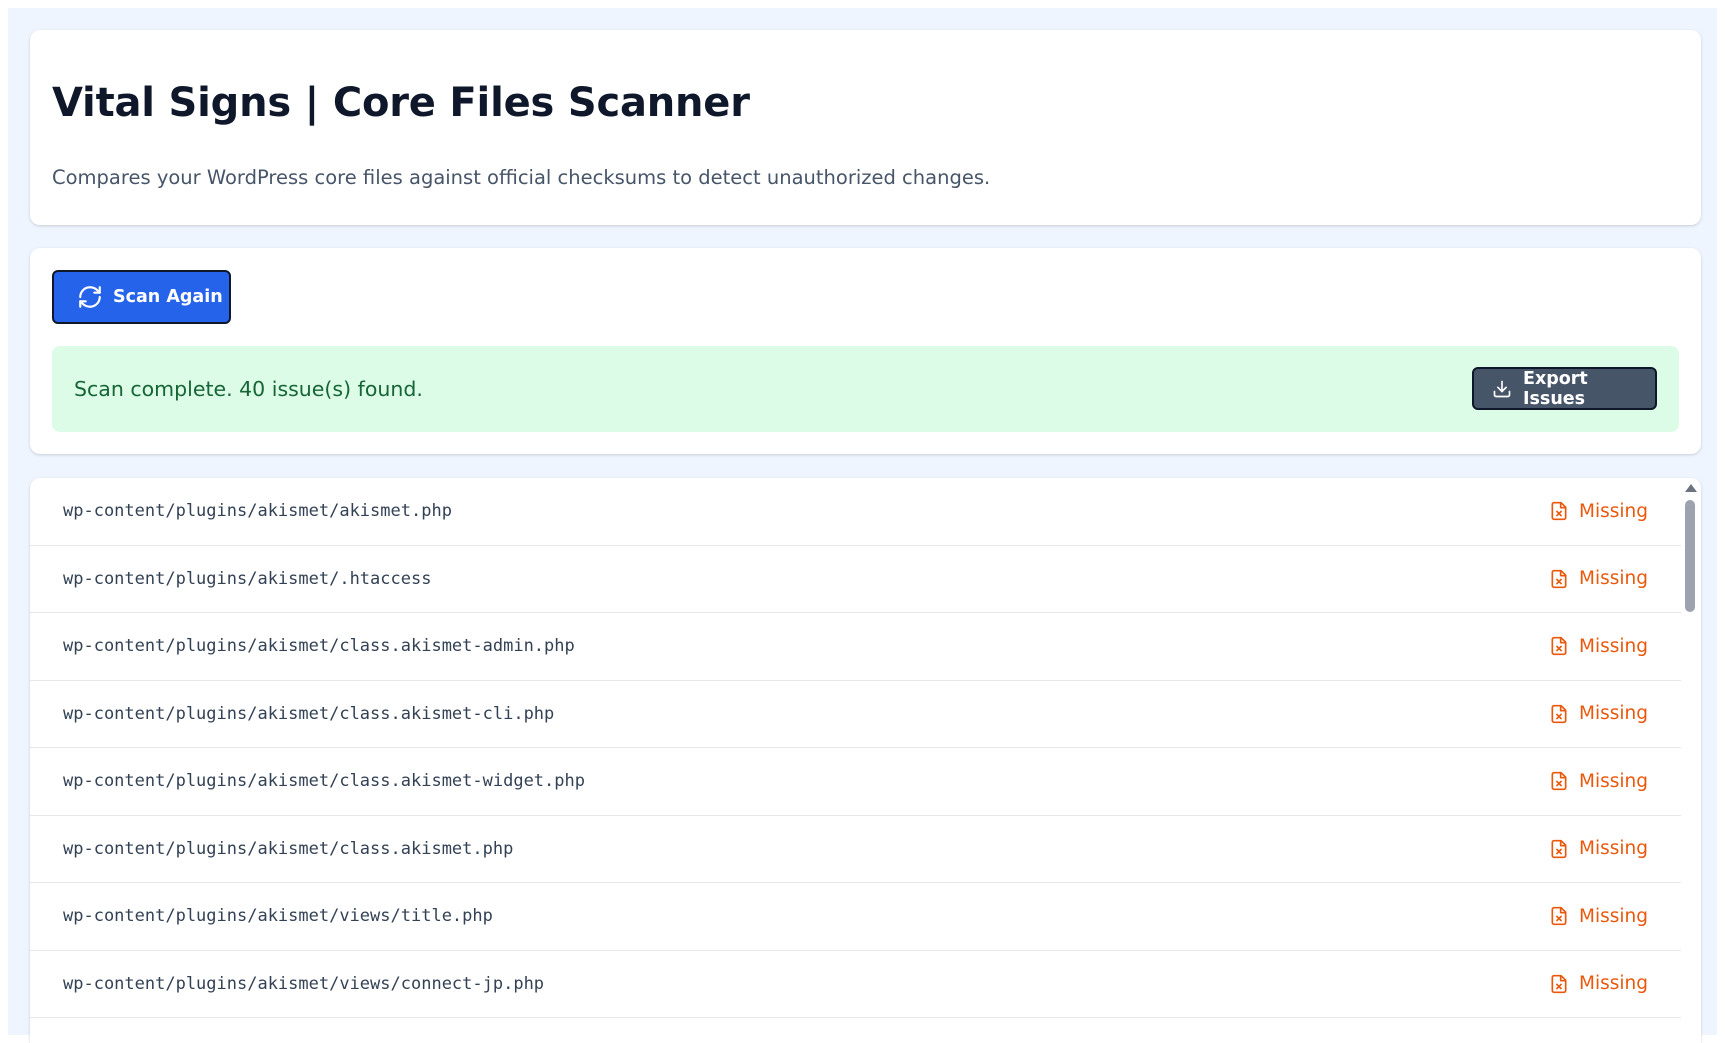  Describe the element at coordinates (1555, 388) in the screenshot. I see `export-issues-label: Export Issues` at that location.